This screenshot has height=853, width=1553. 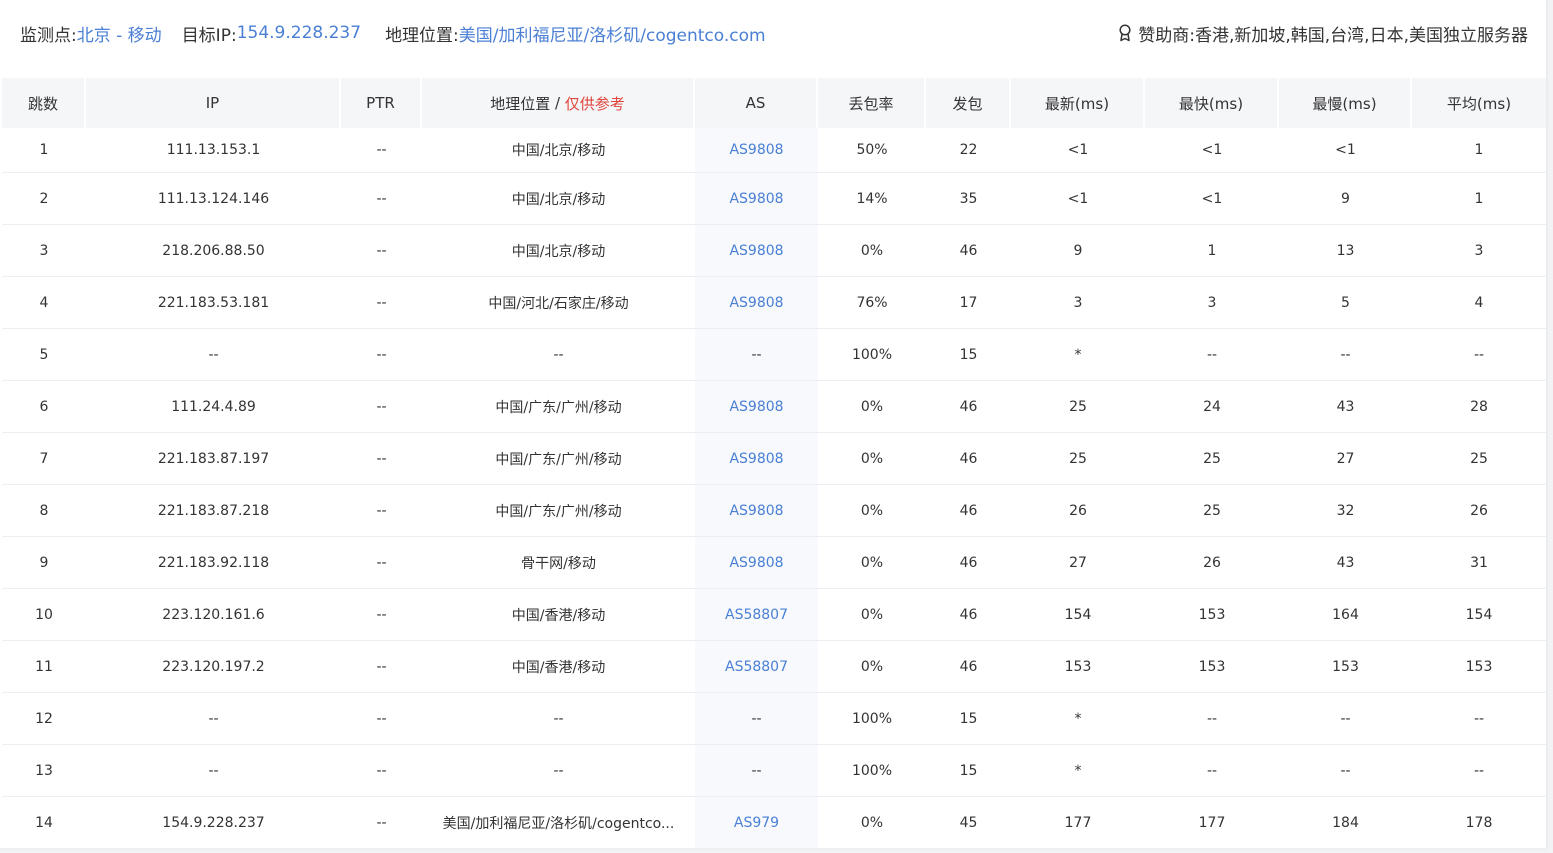 What do you see at coordinates (558, 302) in the screenshot?
I see `cell-geo: 中国/河北/石家庄/移动` at bounding box center [558, 302].